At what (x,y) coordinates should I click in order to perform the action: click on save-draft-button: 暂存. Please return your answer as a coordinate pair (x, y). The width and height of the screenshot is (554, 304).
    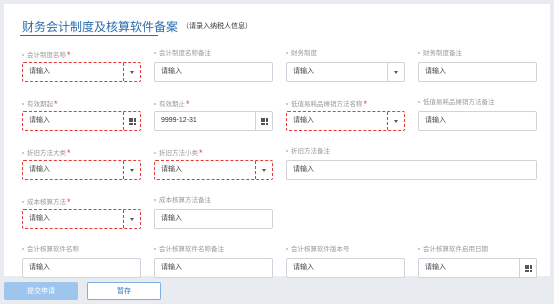
    Looking at the image, I should click on (124, 291).